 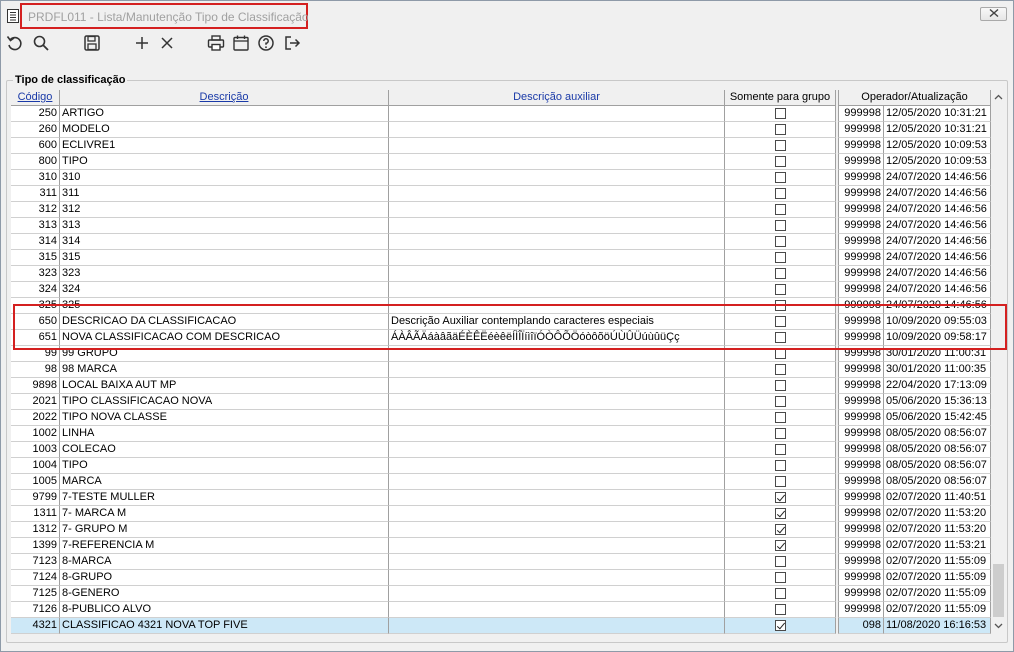 What do you see at coordinates (937, 402) in the screenshot?
I see `cell-update-datetime: 05/06/2020 15:36:13` at bounding box center [937, 402].